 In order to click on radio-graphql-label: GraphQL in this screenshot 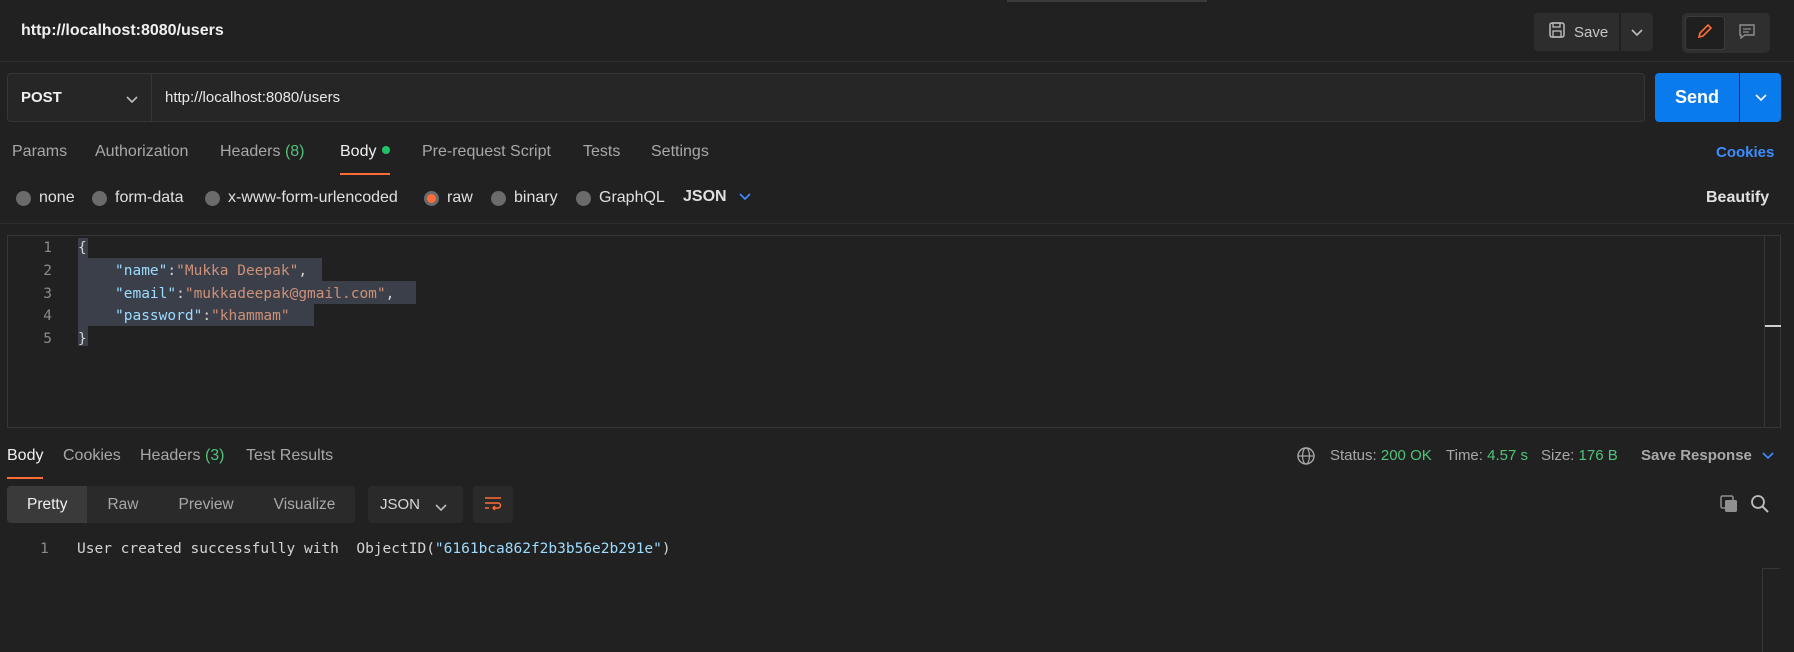, I will do `click(632, 197)`.